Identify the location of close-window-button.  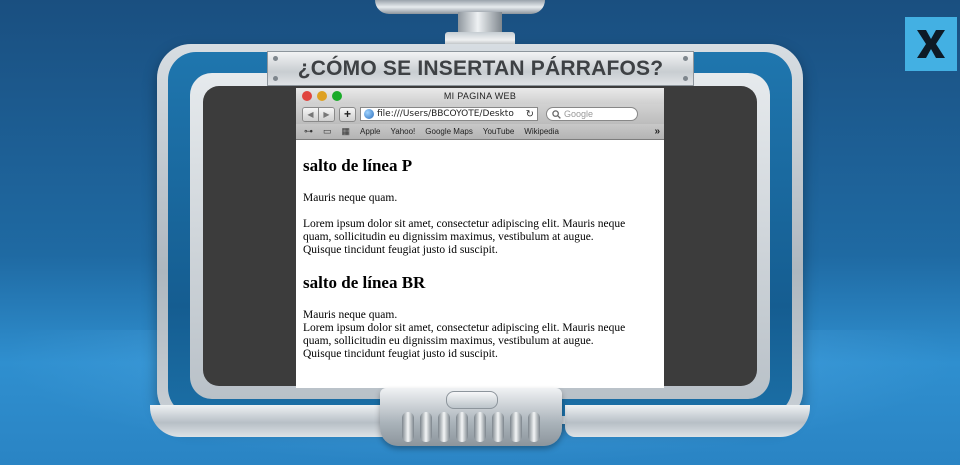
(307, 96).